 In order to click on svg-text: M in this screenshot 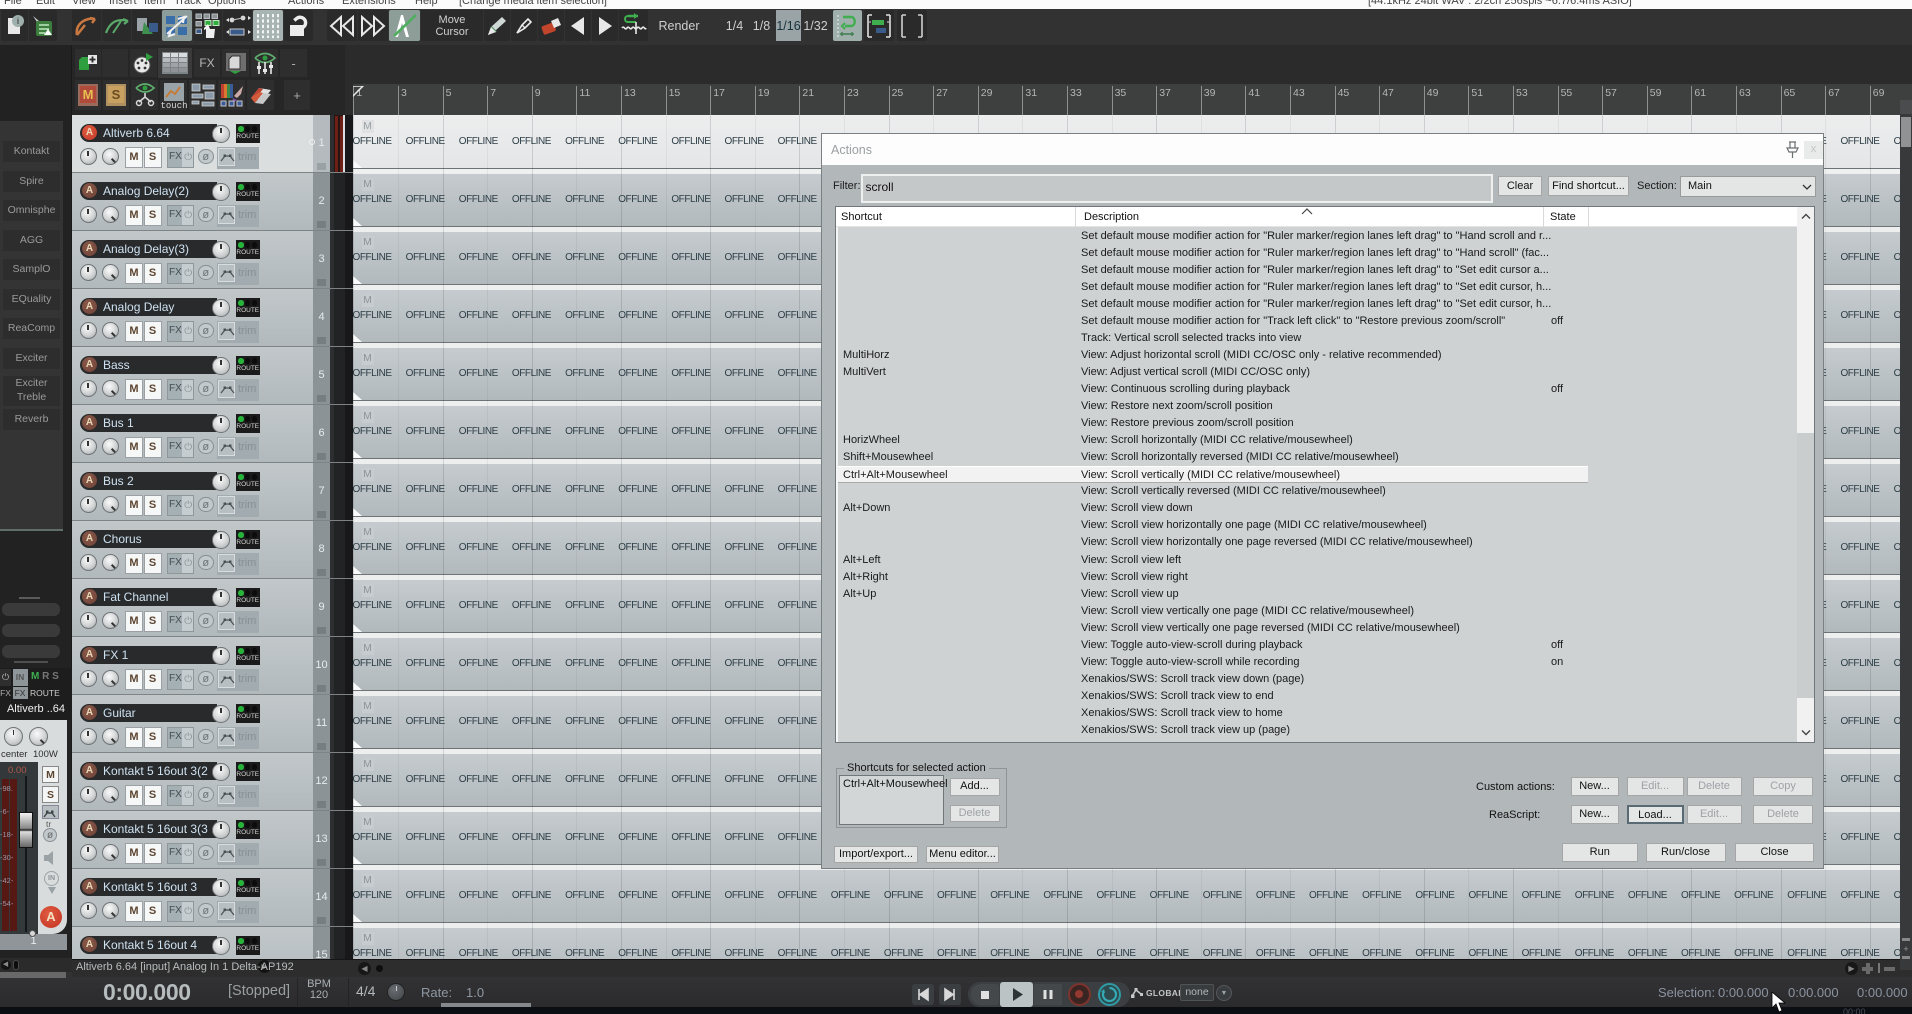, I will do `click(88, 94)`.